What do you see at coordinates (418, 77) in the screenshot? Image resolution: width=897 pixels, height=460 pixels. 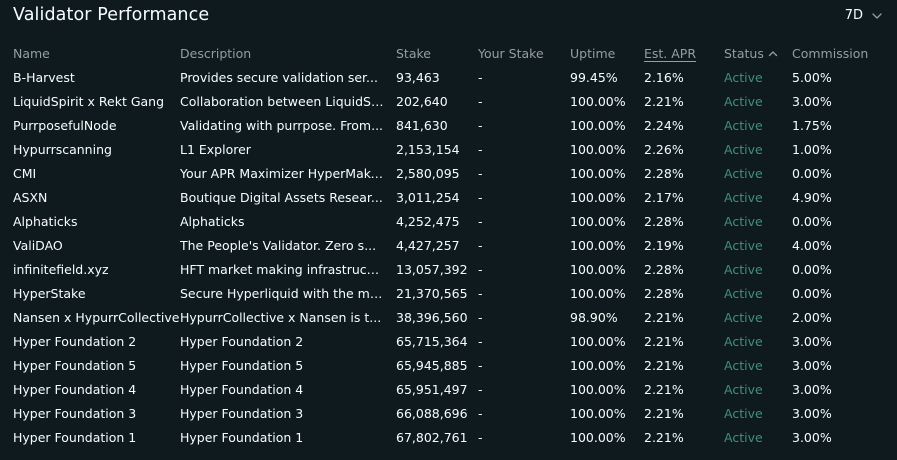 I see `validator-stake: 93,463` at bounding box center [418, 77].